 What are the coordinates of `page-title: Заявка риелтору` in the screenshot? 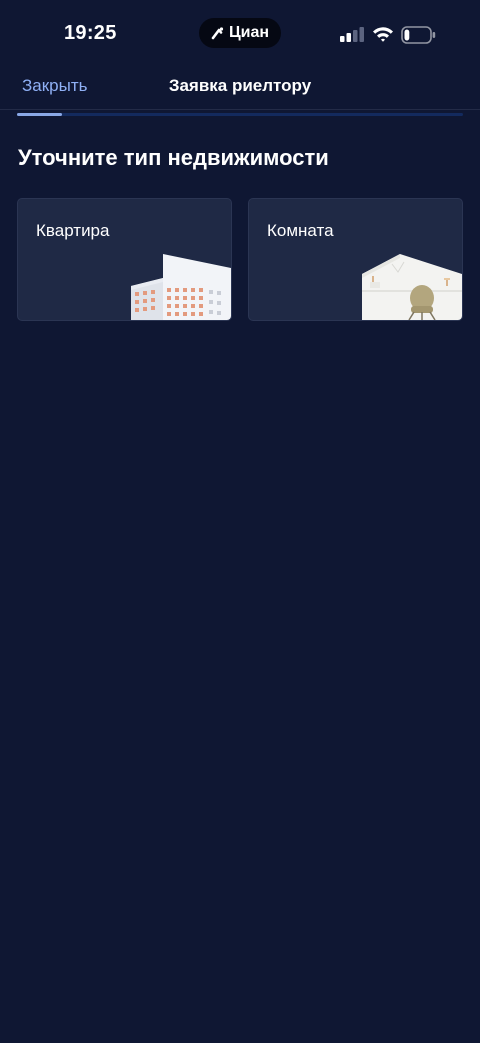 It's located at (240, 85).